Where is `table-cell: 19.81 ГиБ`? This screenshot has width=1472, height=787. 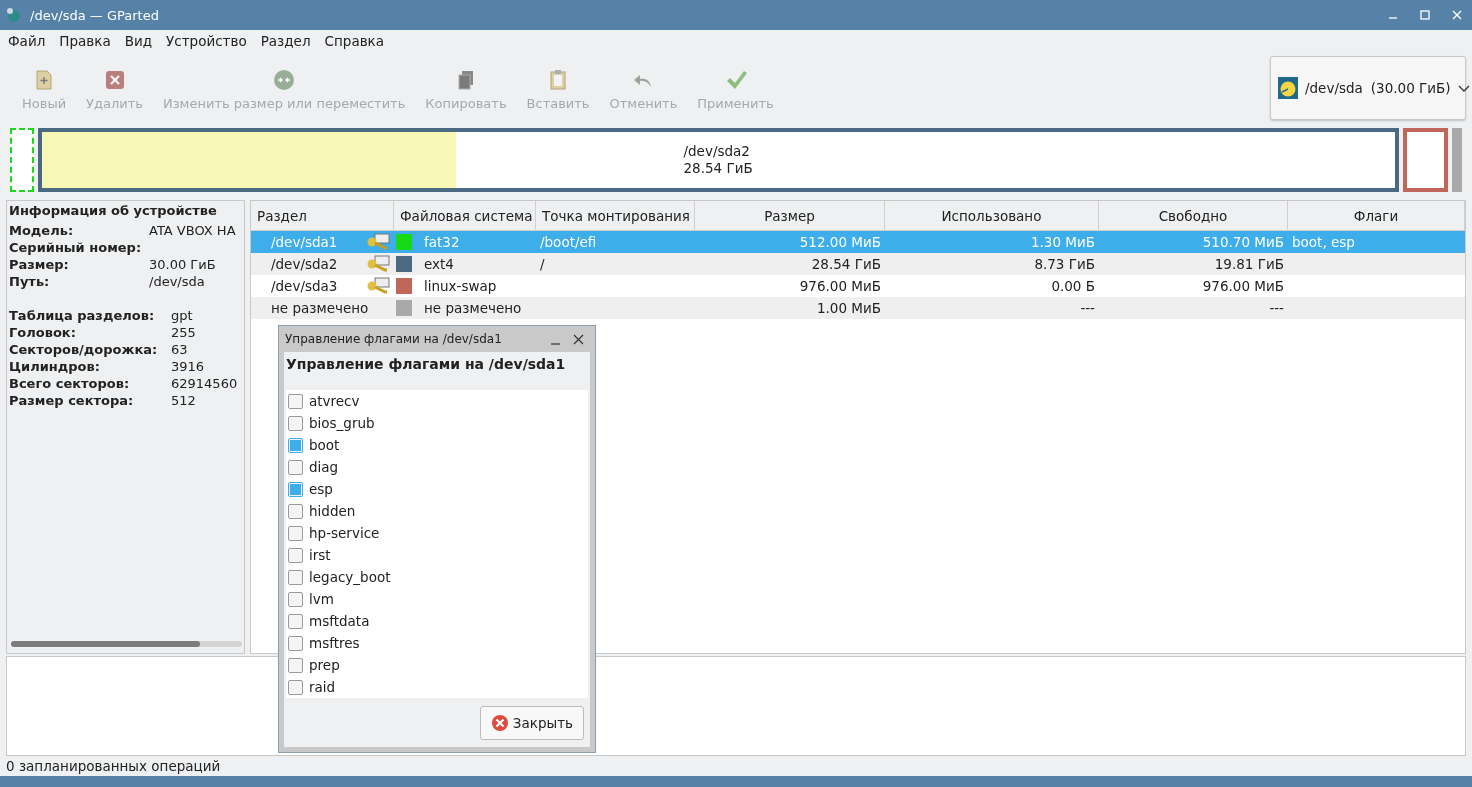 table-cell: 19.81 ГиБ is located at coordinates (1249, 264).